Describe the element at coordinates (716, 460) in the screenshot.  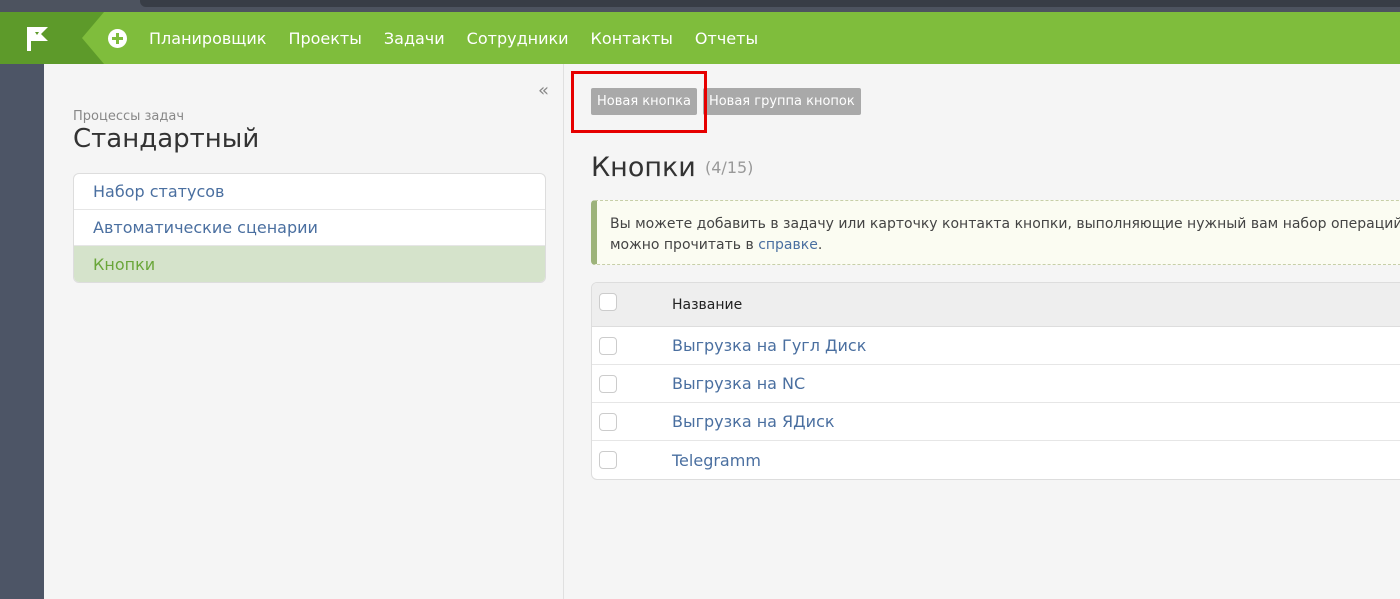
I see `row-name-link: Telegramm` at that location.